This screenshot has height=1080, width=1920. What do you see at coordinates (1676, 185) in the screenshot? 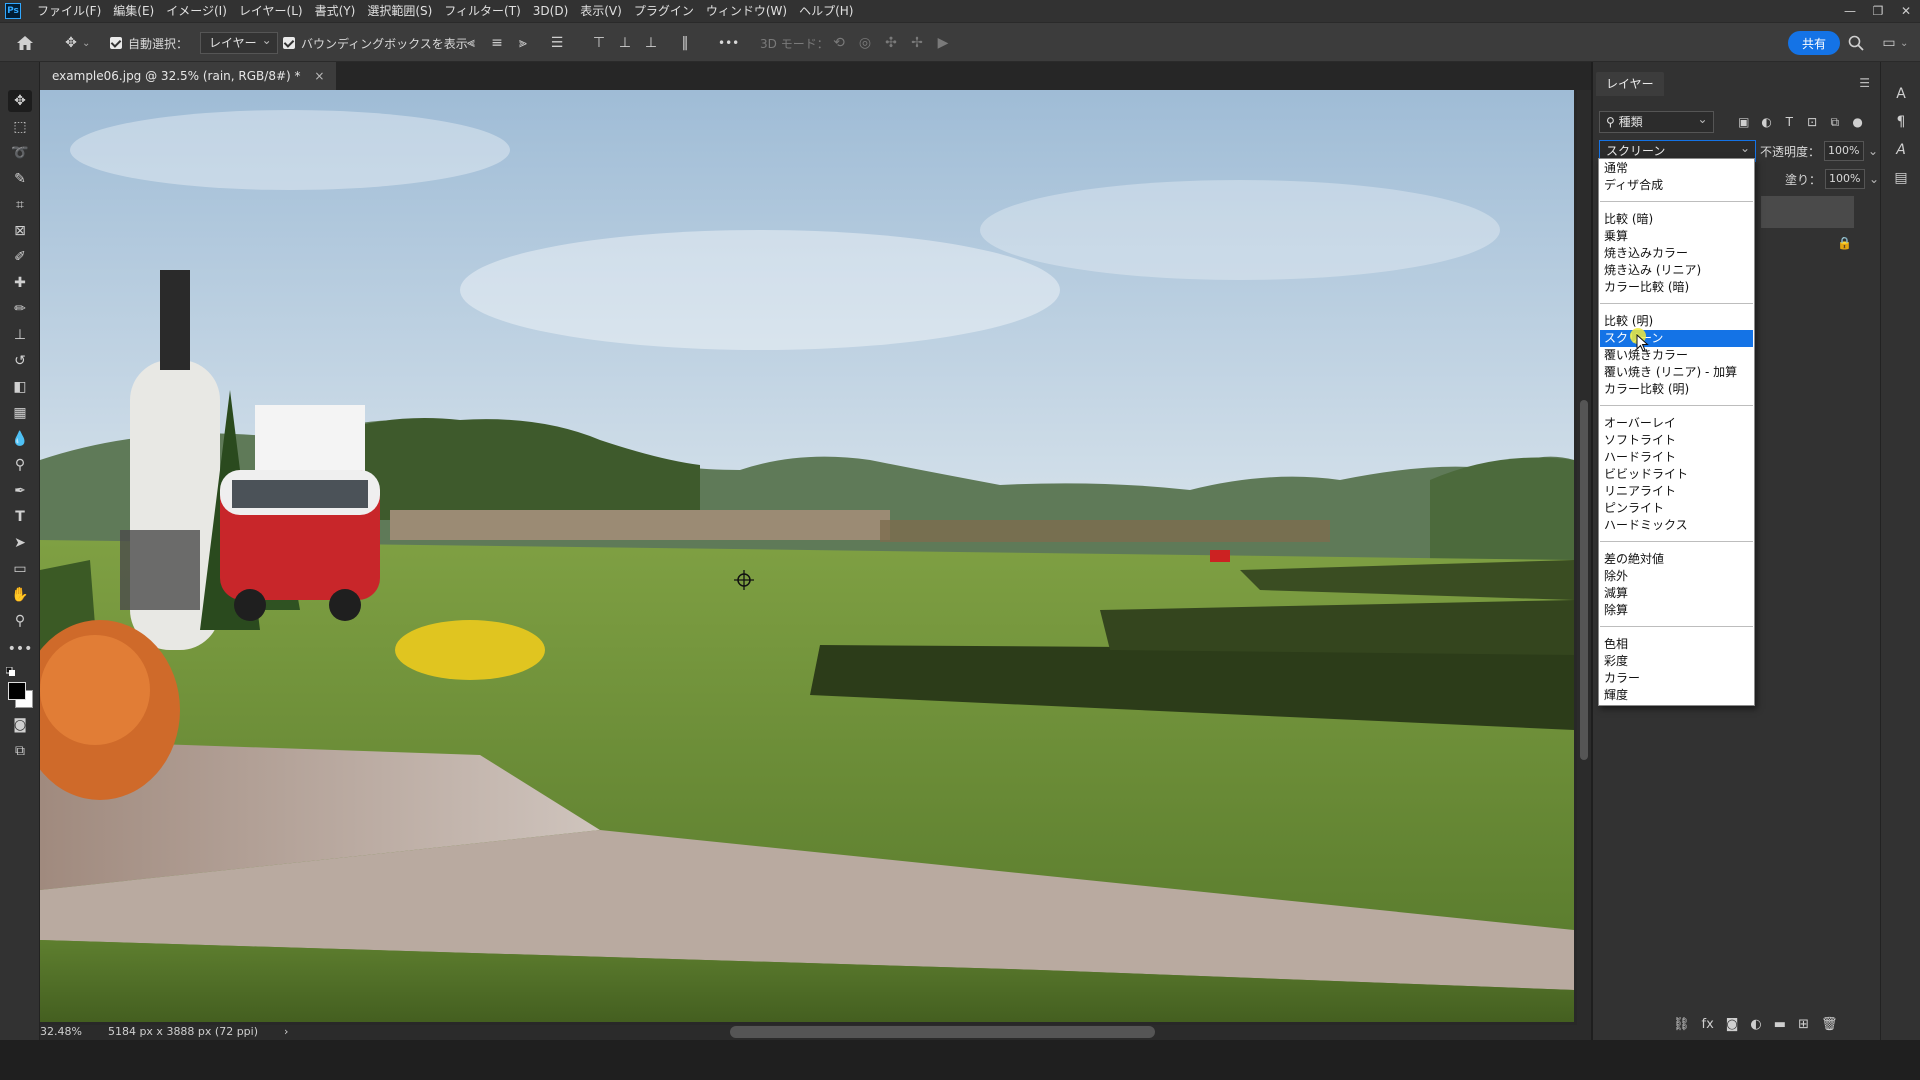
I see `blend-option: ディザ合成` at bounding box center [1676, 185].